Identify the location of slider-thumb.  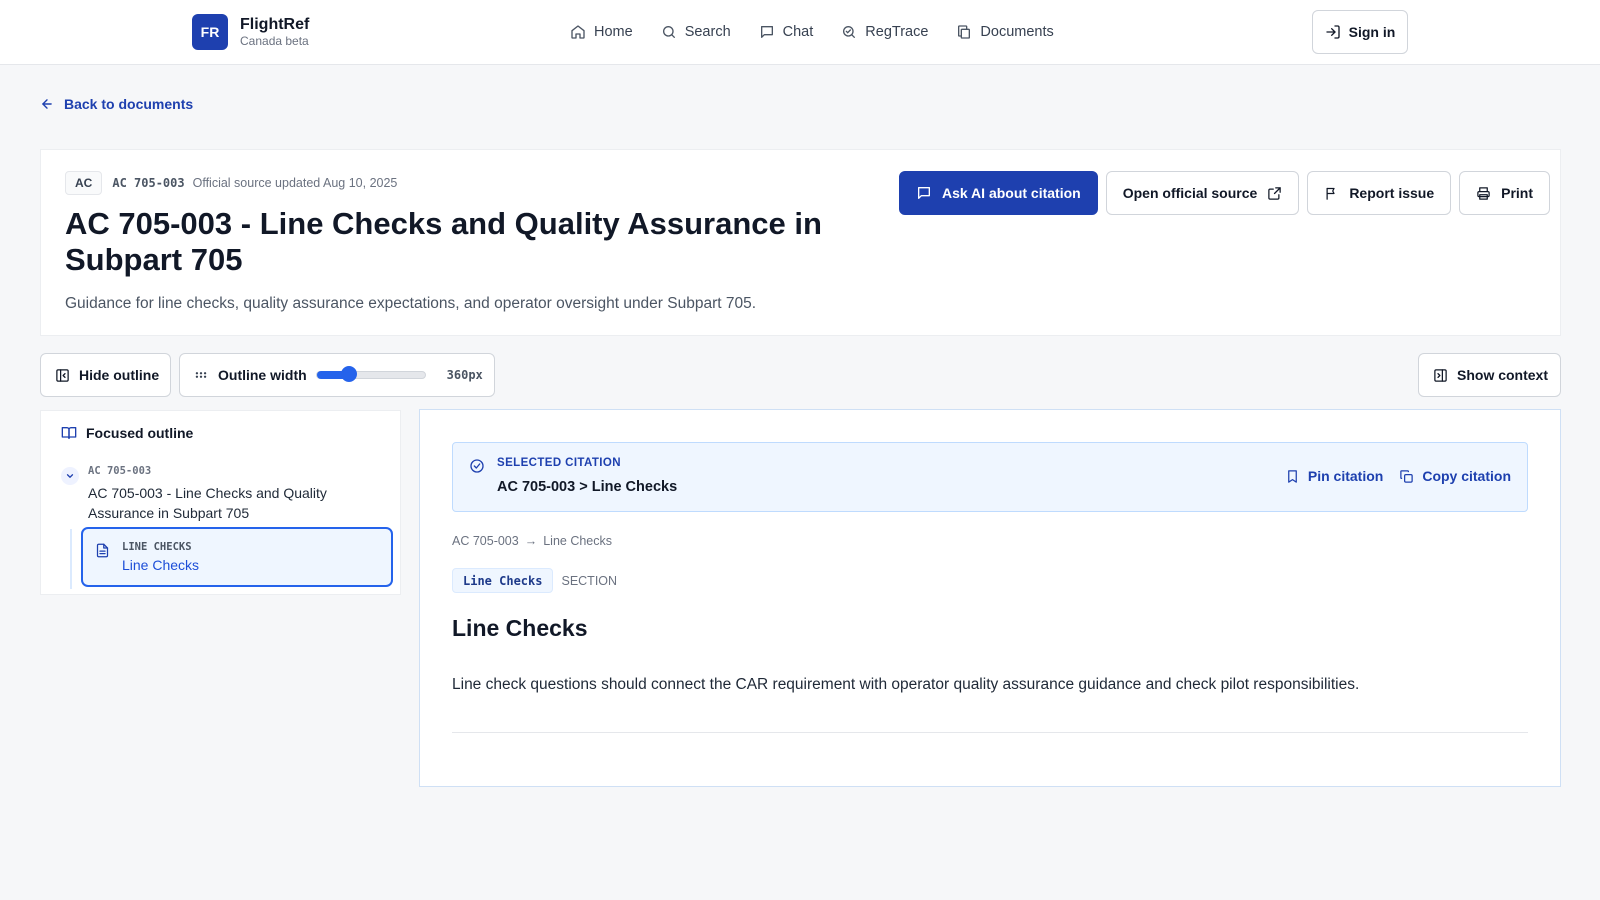
(349, 374).